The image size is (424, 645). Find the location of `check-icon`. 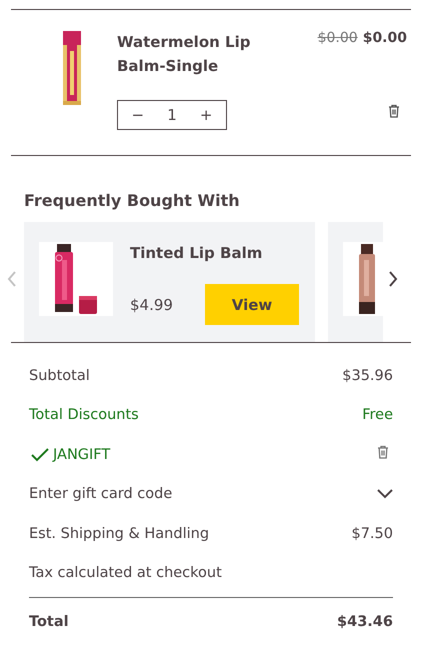

check-icon is located at coordinates (40, 455).